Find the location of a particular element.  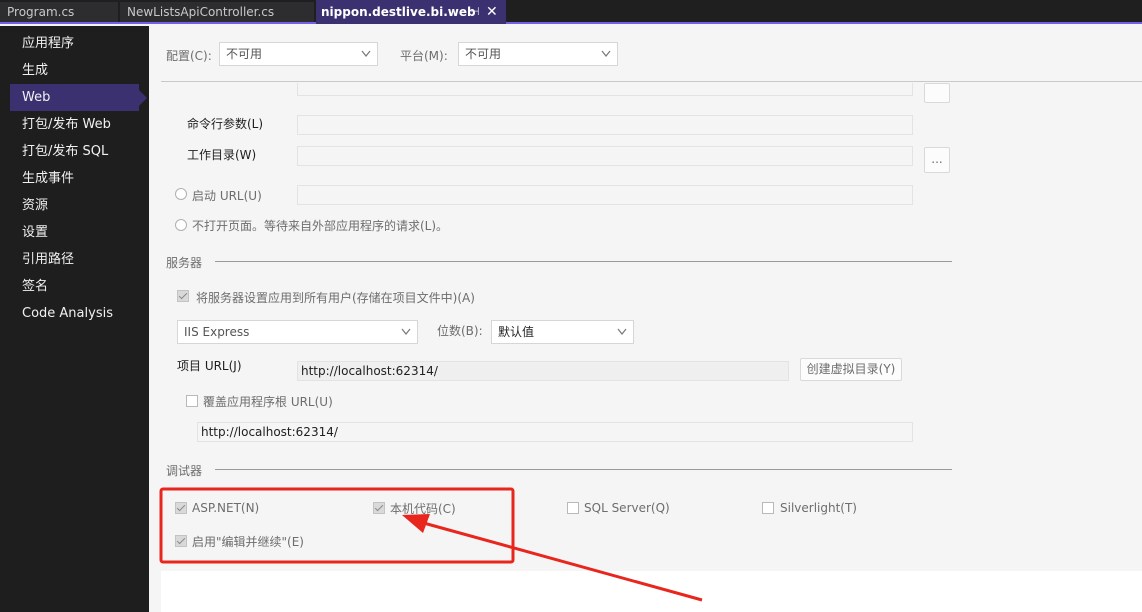

debugger-aspnet-label: ASP.NET(N) is located at coordinates (226, 508).